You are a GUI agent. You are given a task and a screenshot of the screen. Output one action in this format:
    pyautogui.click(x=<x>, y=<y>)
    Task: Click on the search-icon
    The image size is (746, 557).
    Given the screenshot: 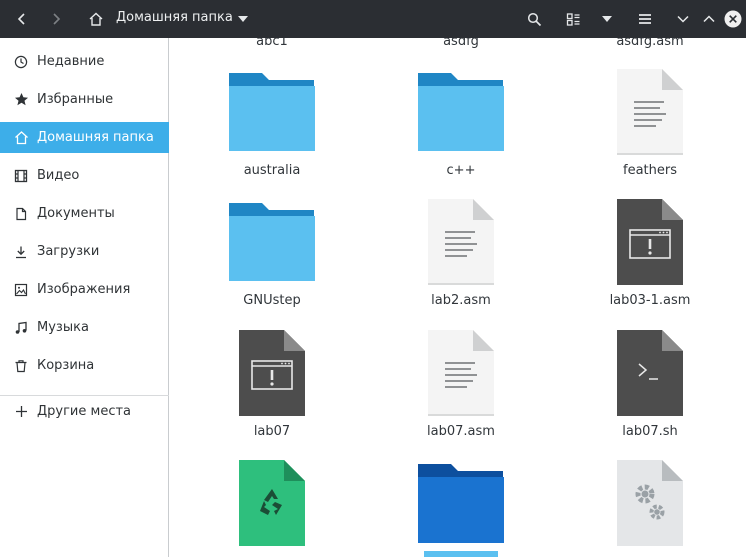 What is the action you would take?
    pyautogui.click(x=534, y=19)
    